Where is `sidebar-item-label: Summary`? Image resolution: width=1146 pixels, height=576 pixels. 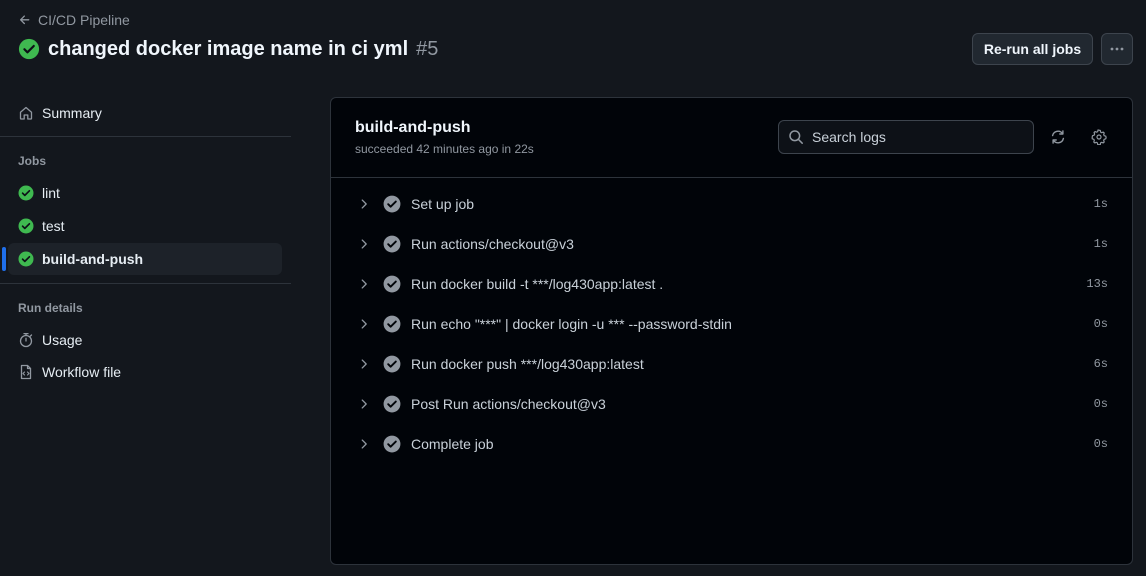
sidebar-item-label: Summary is located at coordinates (72, 113).